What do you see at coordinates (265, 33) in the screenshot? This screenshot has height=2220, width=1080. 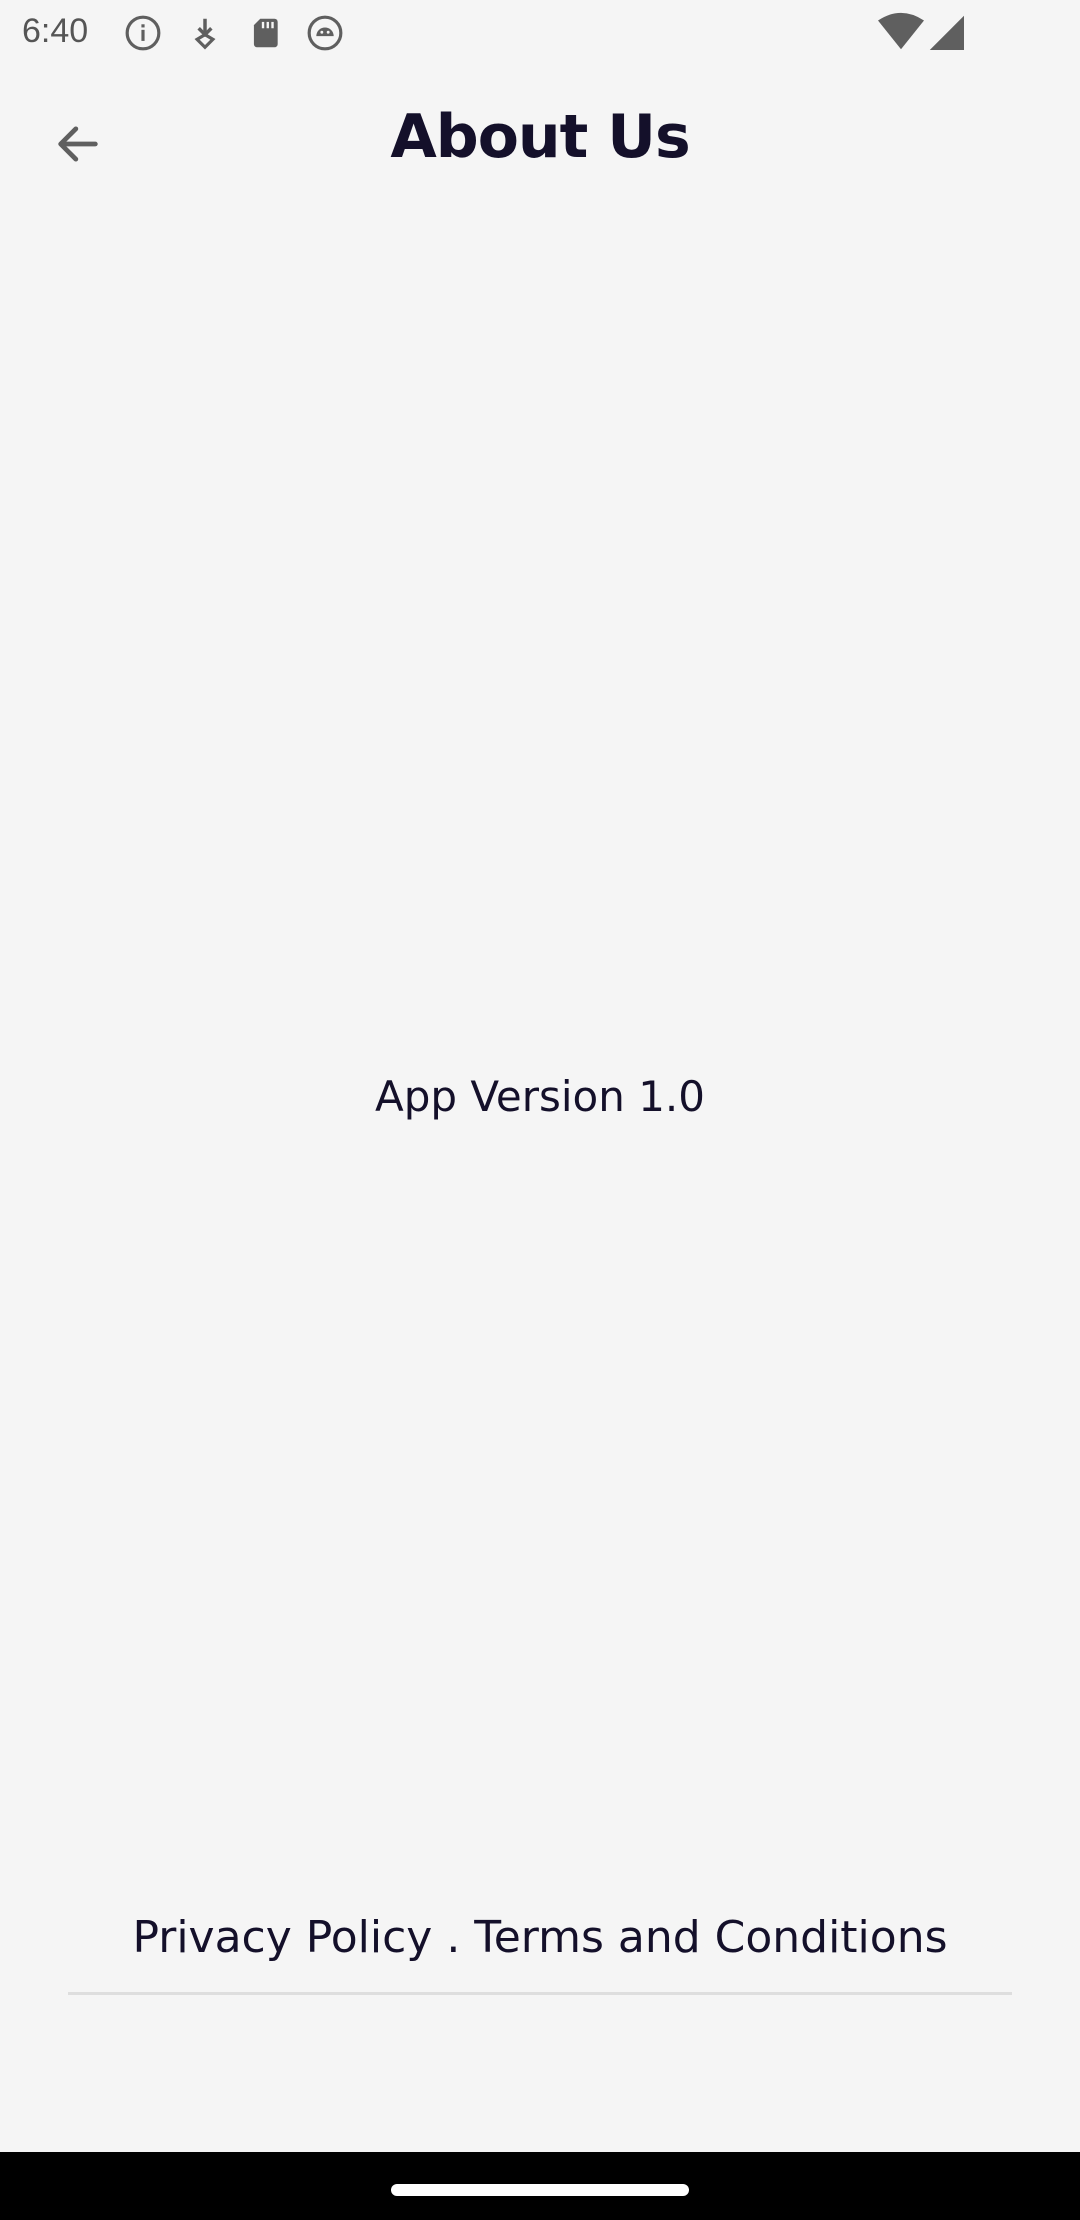 I see `sd-card-icon` at bounding box center [265, 33].